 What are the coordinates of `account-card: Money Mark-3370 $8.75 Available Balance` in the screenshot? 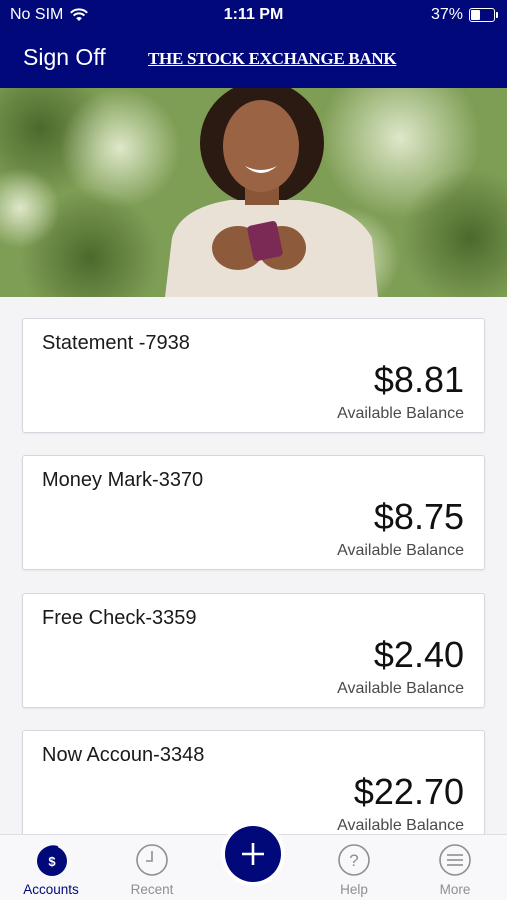 It's located at (253, 512).